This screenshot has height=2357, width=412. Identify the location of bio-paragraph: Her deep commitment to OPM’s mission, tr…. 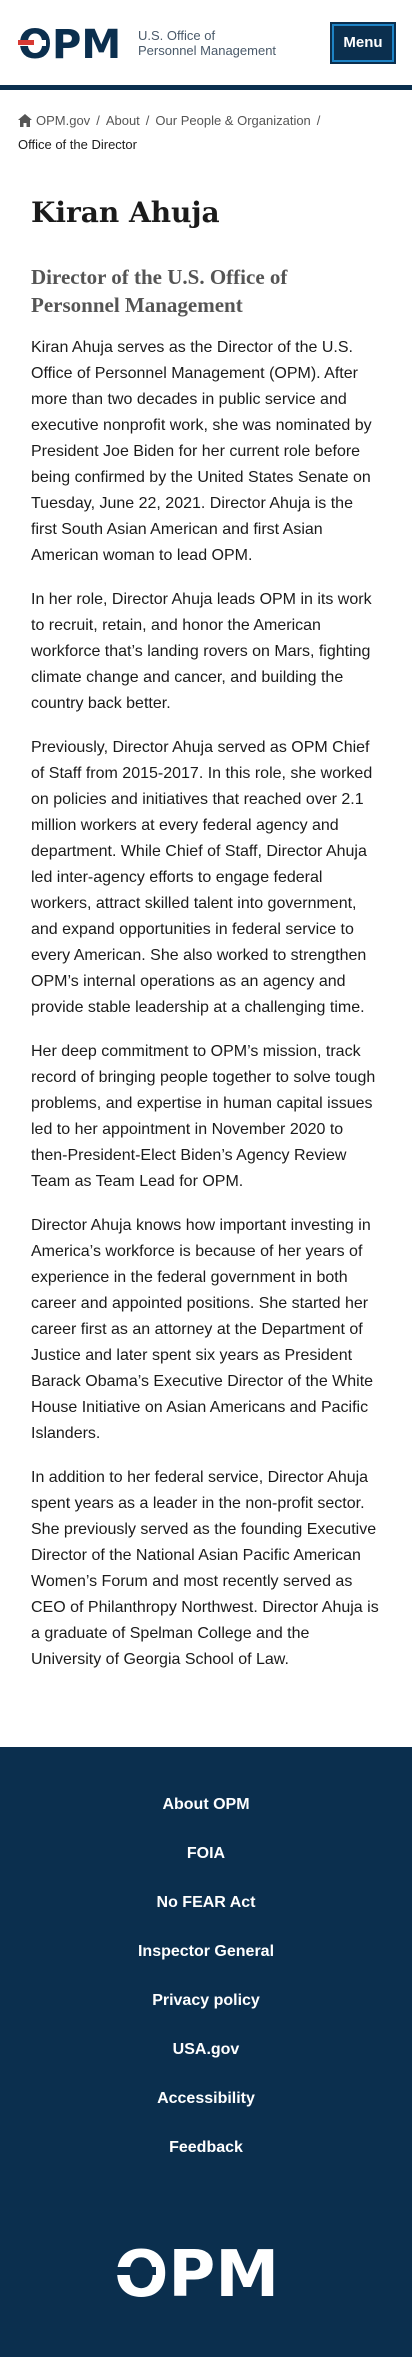
(203, 1116).